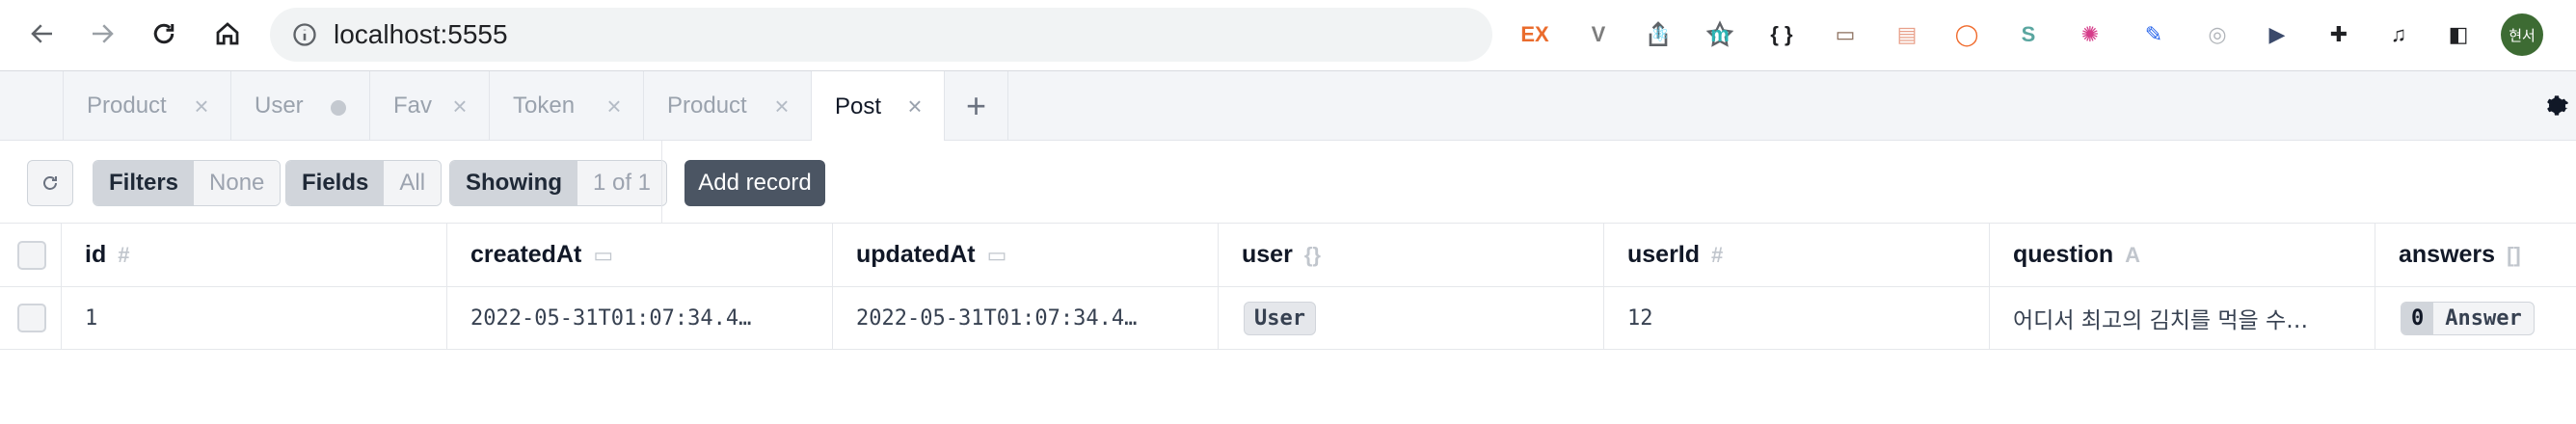 The width and height of the screenshot is (2576, 424). I want to click on reload-button, so click(164, 33).